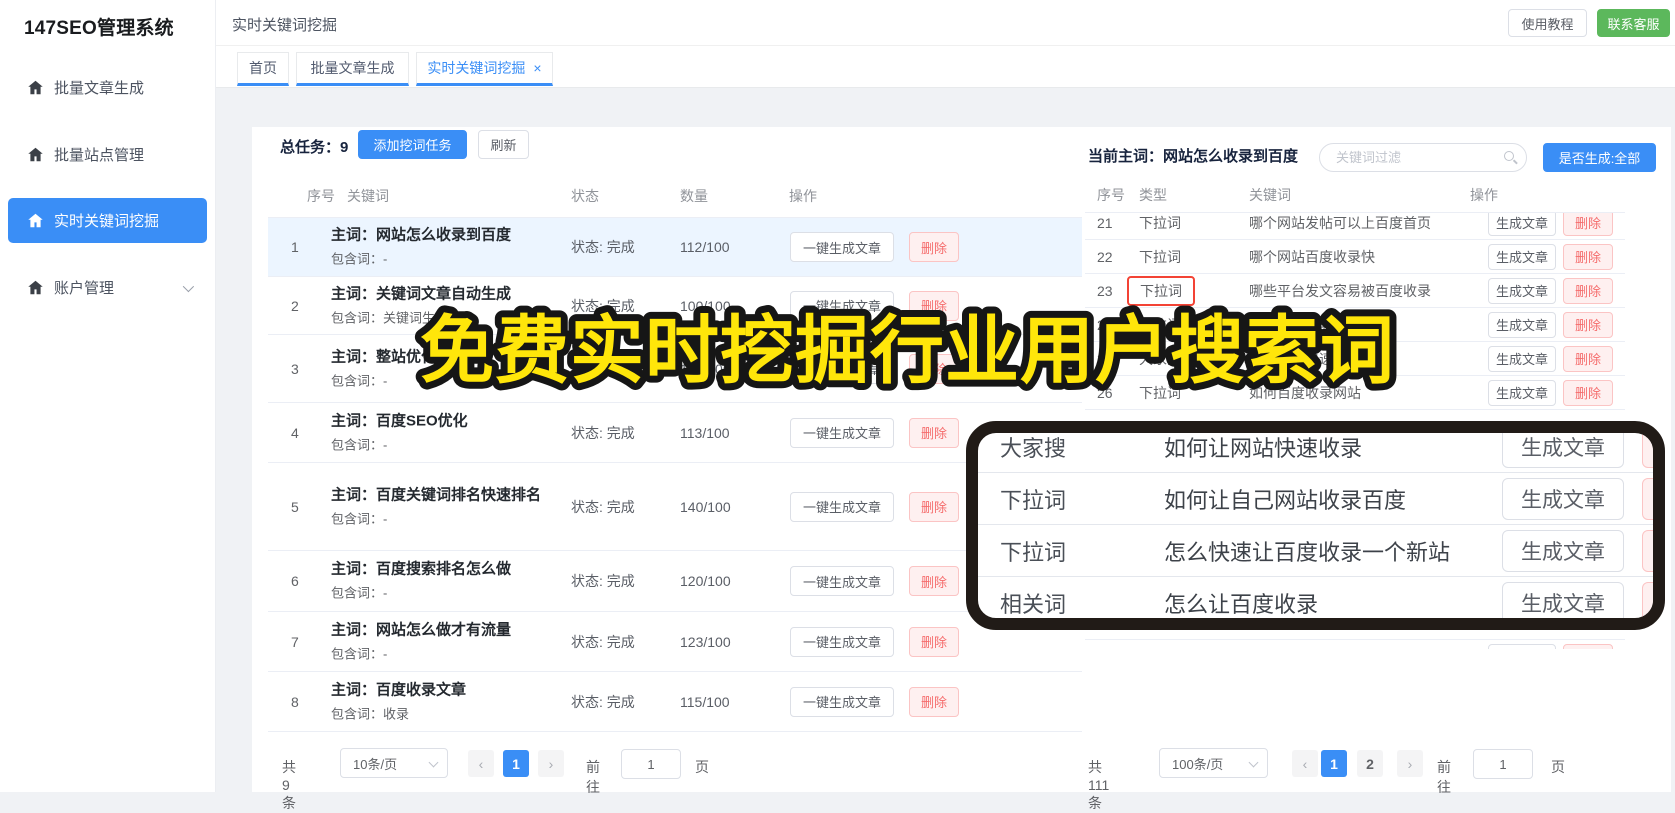 Image resolution: width=1675 pixels, height=813 pixels. I want to click on task-count: 115/100, so click(705, 701).